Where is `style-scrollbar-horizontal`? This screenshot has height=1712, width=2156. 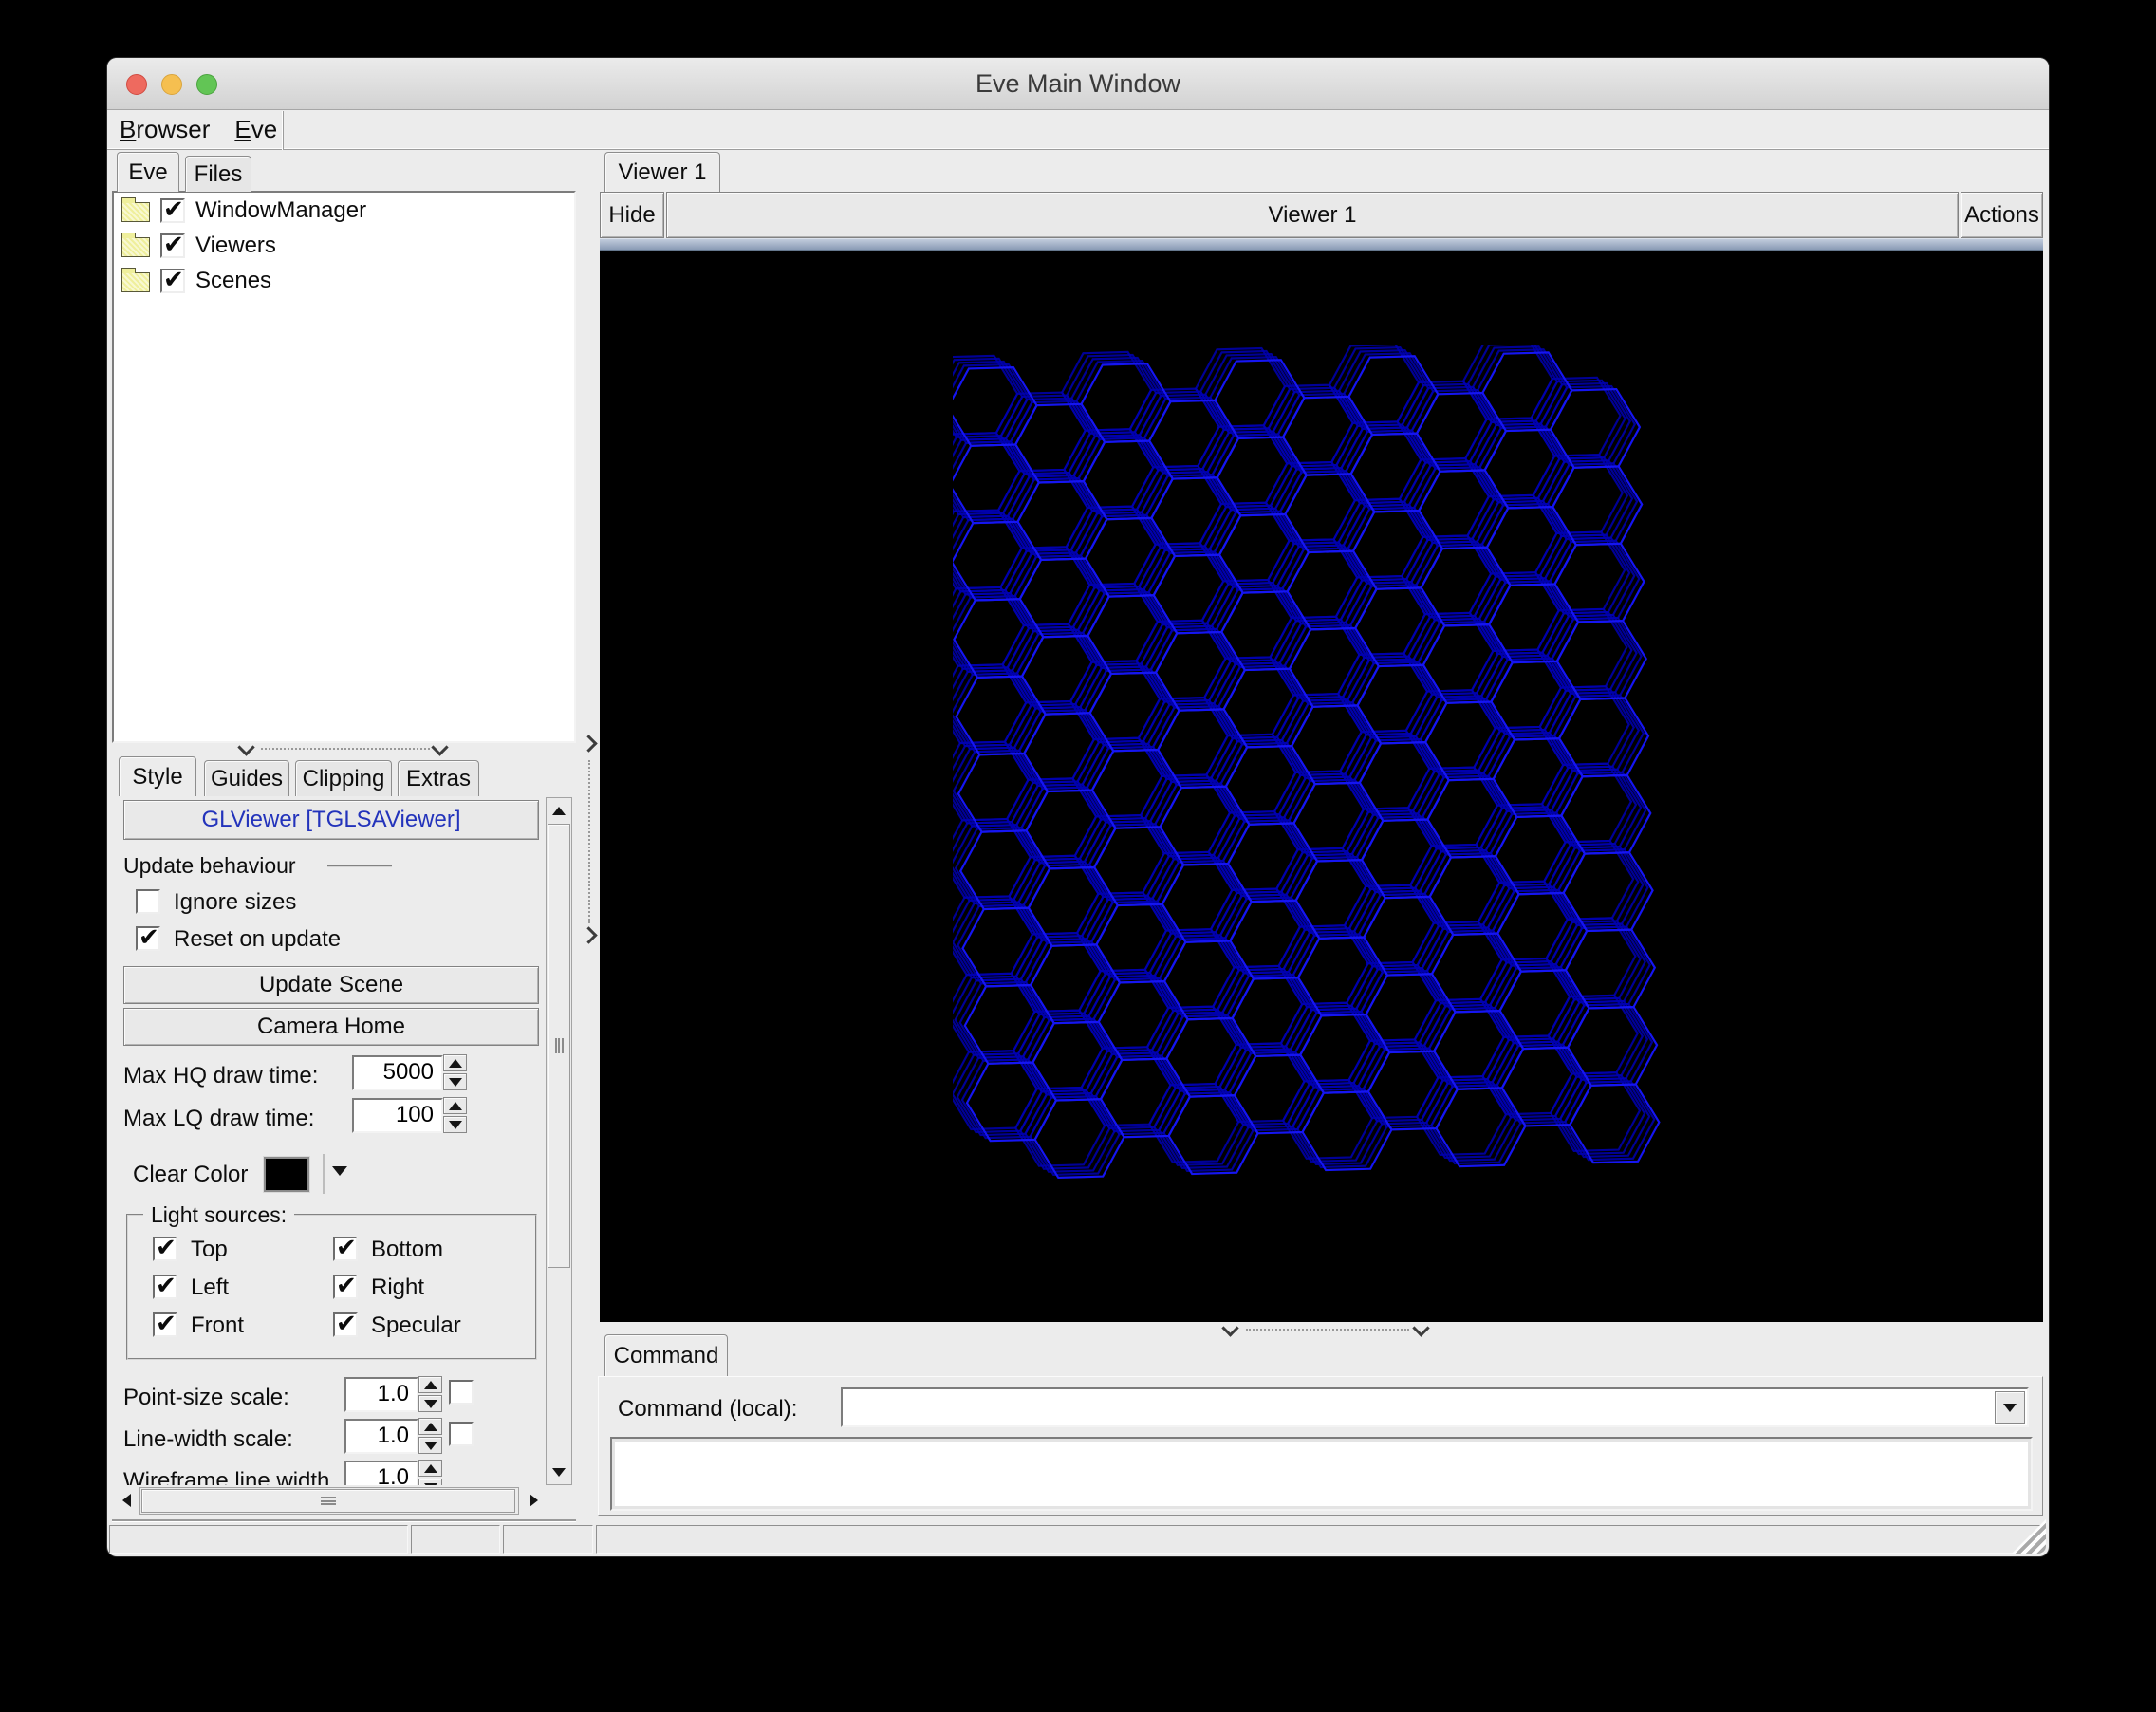
style-scrollbar-horizontal is located at coordinates (330, 1501).